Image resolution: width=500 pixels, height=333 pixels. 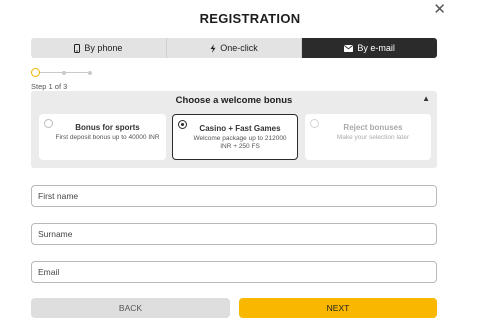 I want to click on tab-label: By e-mail, so click(x=376, y=48).